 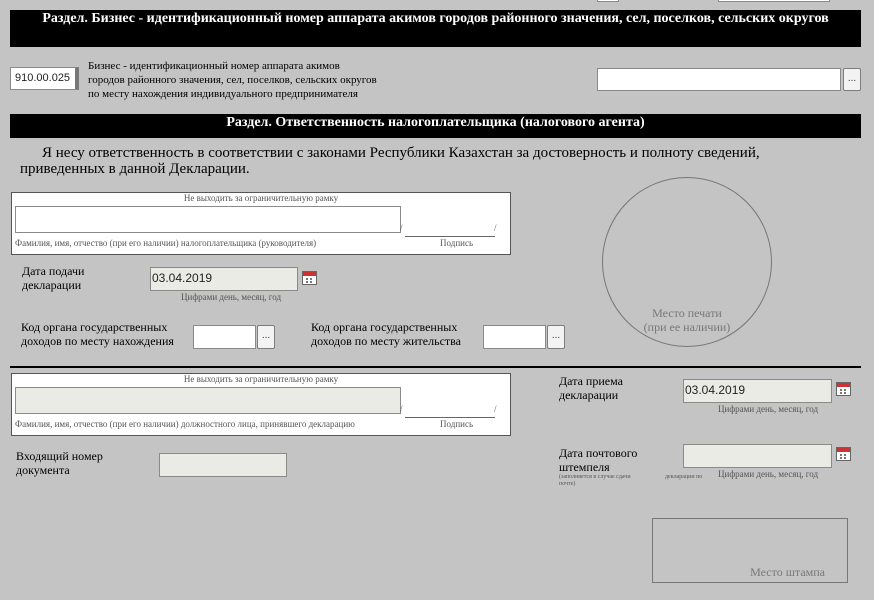 I want to click on code-910: 910.00.025, so click(x=43, y=78).